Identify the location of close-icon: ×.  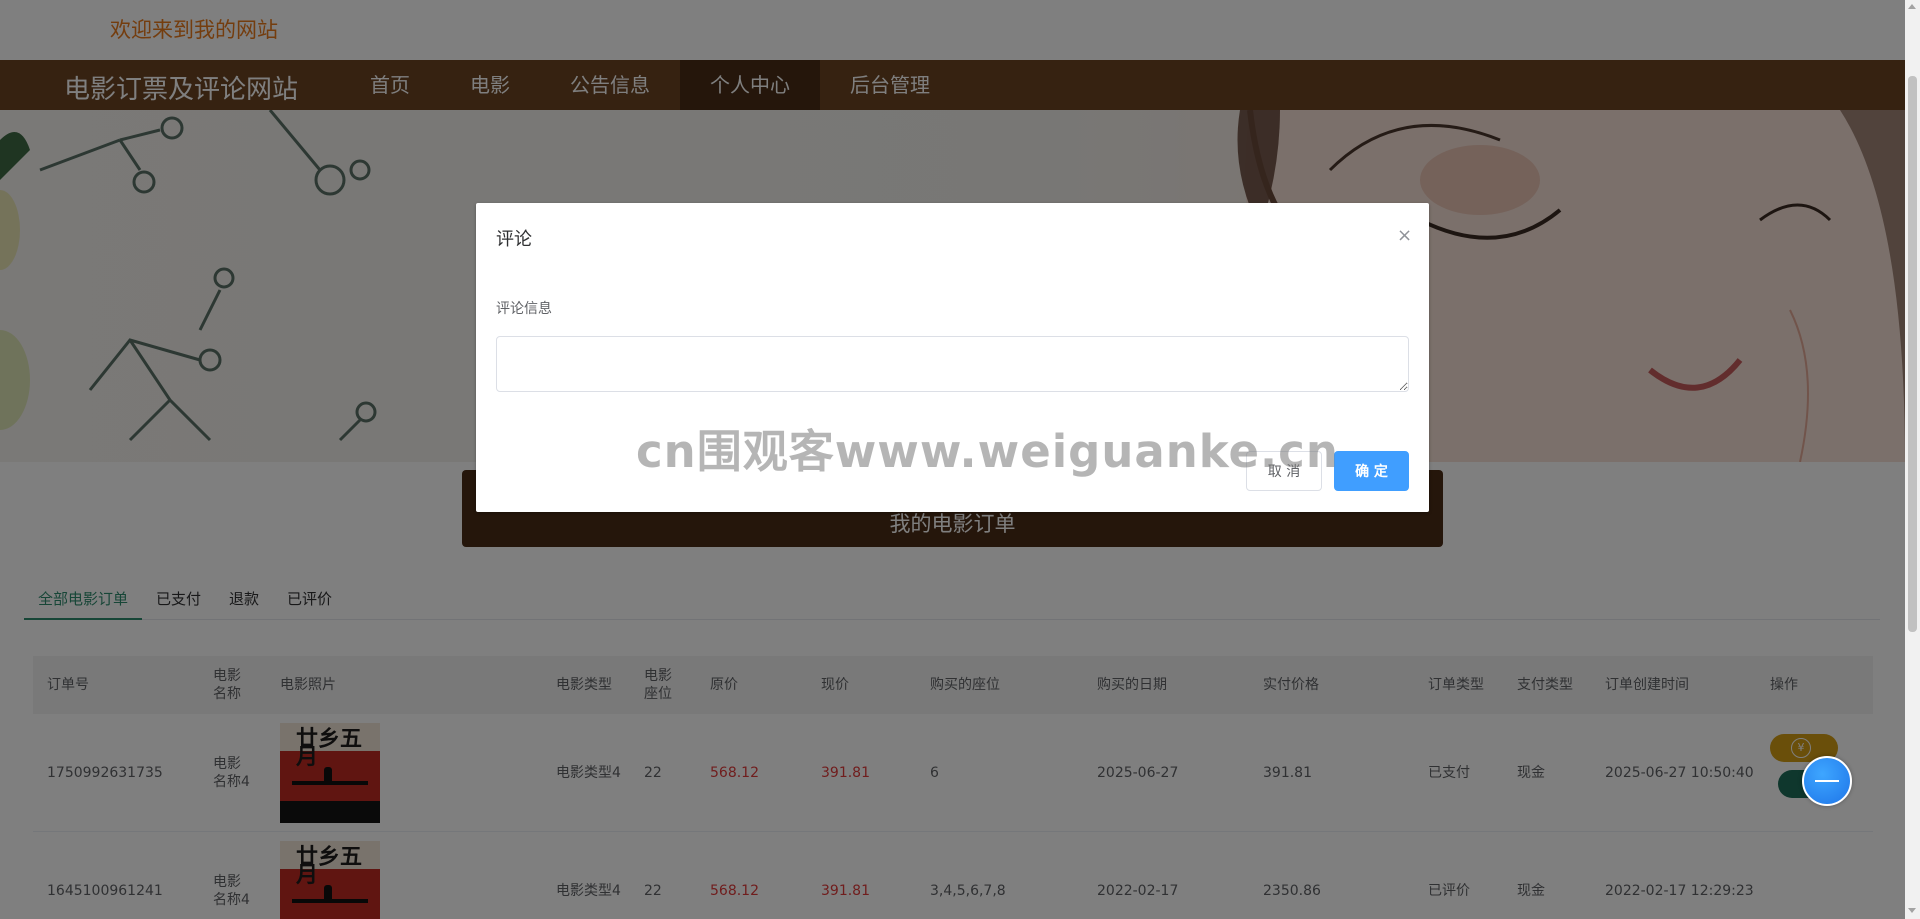
(1404, 235).